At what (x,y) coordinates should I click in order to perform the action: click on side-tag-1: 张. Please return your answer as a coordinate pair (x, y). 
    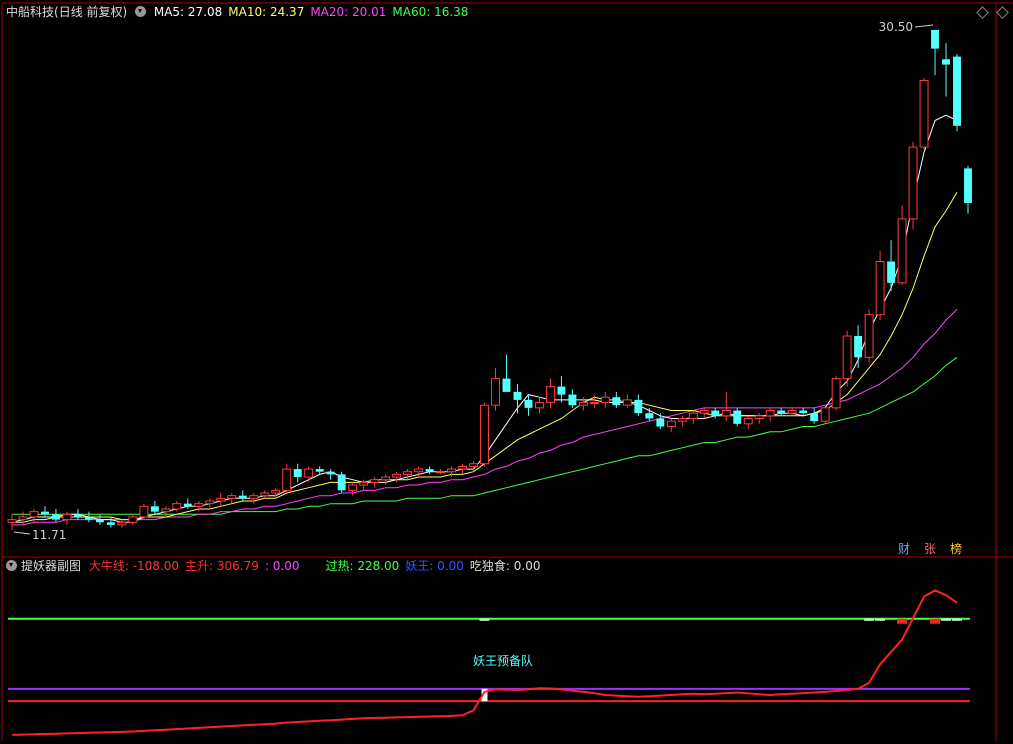
    Looking at the image, I should click on (930, 549).